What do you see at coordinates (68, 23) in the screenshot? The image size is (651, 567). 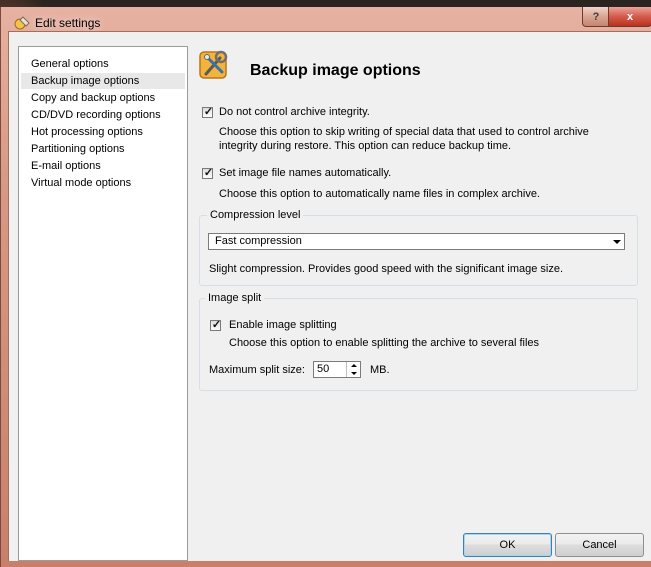 I see `window-title: Edit settings` at bounding box center [68, 23].